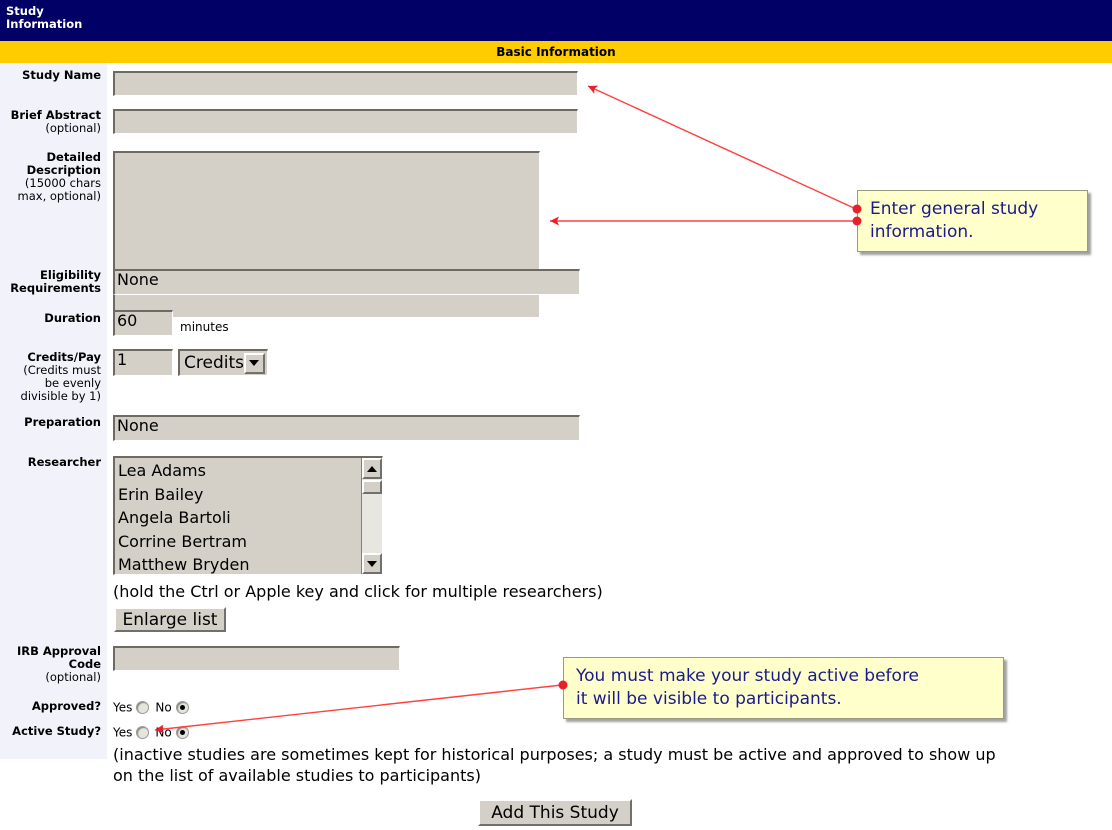 The height and width of the screenshot is (830, 1112). What do you see at coordinates (61, 75) in the screenshot?
I see `label-study-name: Study Name` at bounding box center [61, 75].